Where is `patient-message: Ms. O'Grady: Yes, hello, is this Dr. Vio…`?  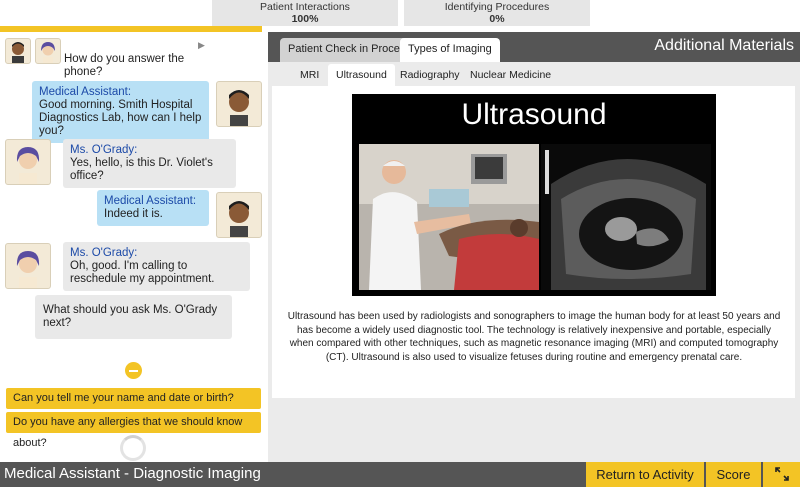 patient-message: Ms. O'Grady: Yes, hello, is this Dr. Vio… is located at coordinates (149, 163).